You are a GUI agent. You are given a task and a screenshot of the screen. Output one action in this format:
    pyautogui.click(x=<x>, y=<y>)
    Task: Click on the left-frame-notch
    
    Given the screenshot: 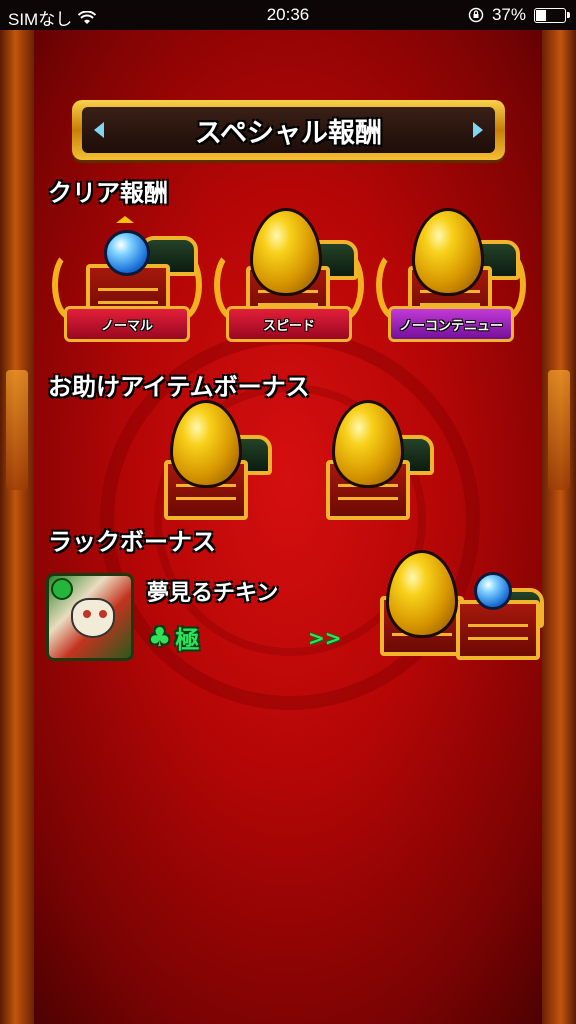 What is the action you would take?
    pyautogui.click(x=17, y=430)
    